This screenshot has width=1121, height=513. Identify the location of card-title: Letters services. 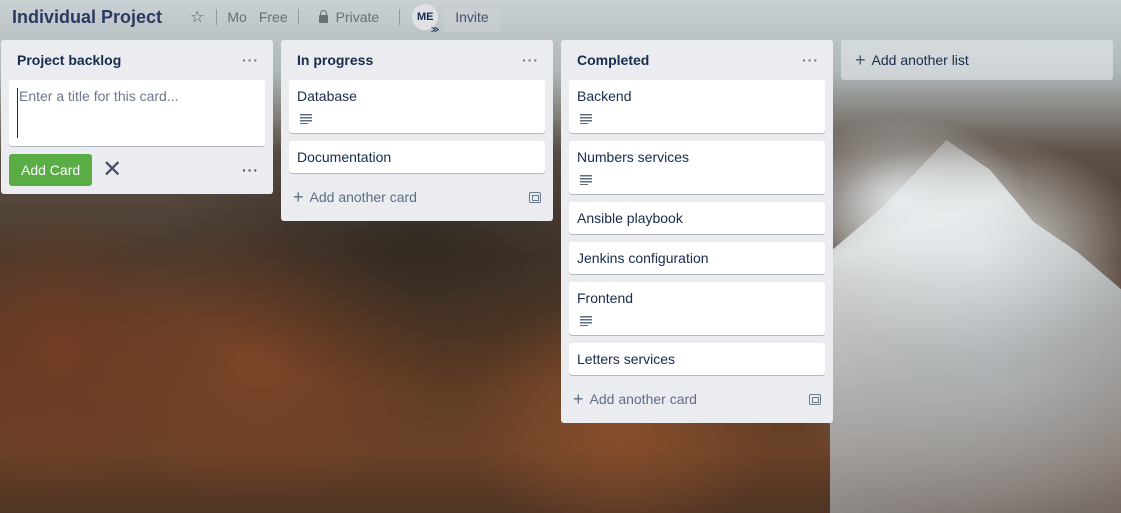
(626, 359).